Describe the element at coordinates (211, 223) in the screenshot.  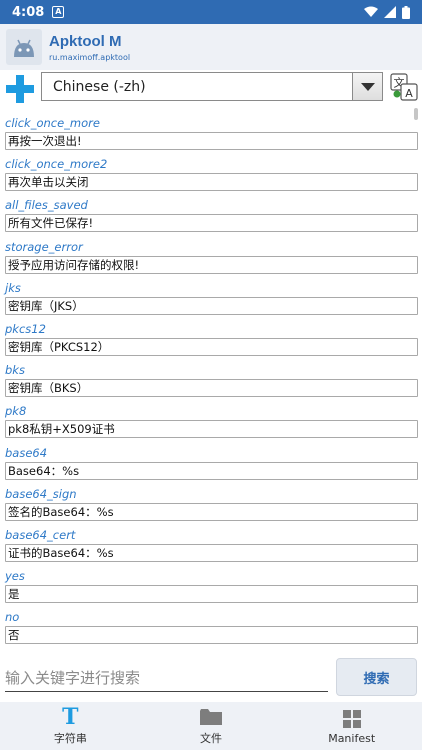
I see `string-value-field: 所有文件已保存!` at that location.